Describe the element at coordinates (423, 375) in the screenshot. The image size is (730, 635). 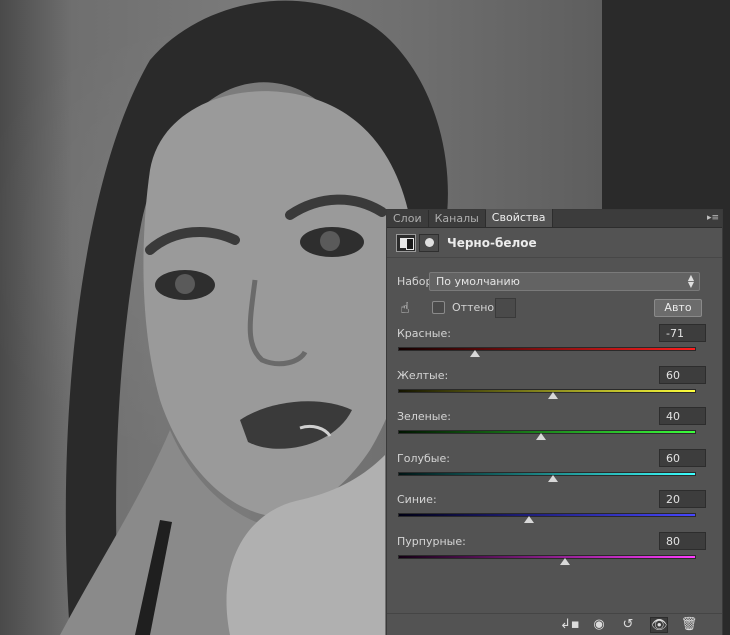
I see `slider-label: Желтые:` at that location.